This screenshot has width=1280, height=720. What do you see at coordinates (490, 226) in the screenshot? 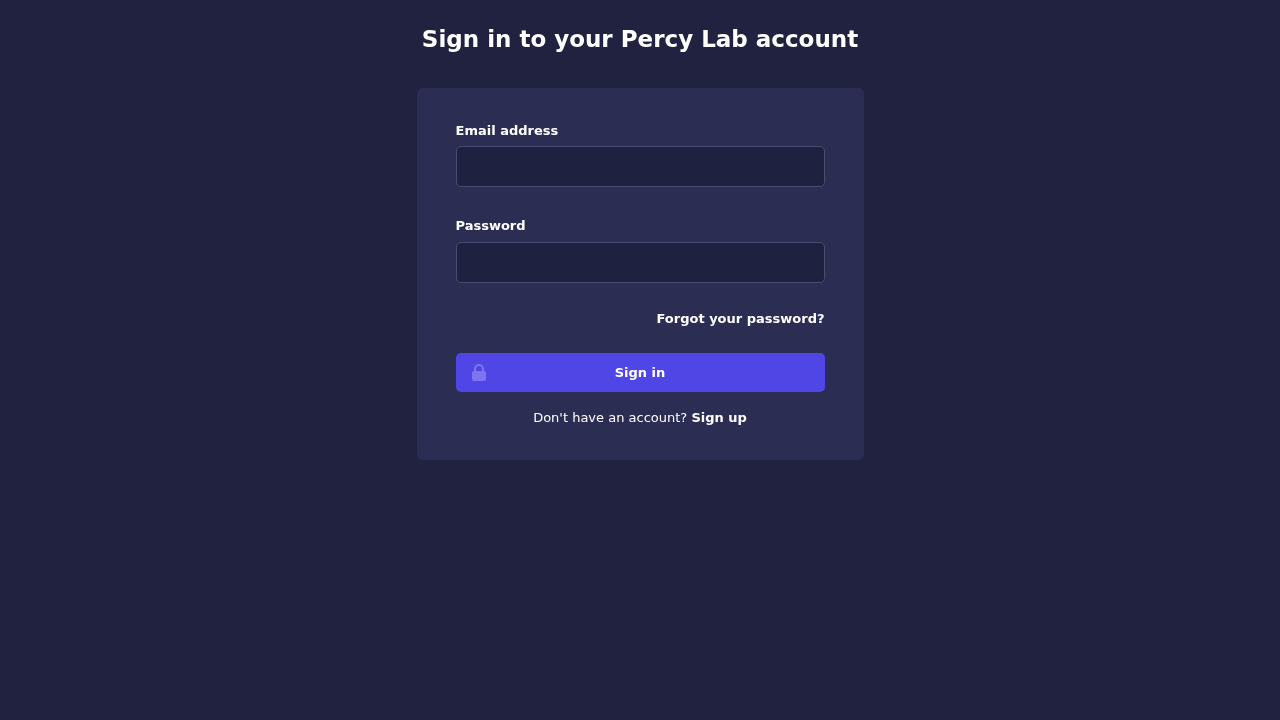
I see `field-label: Password` at bounding box center [490, 226].